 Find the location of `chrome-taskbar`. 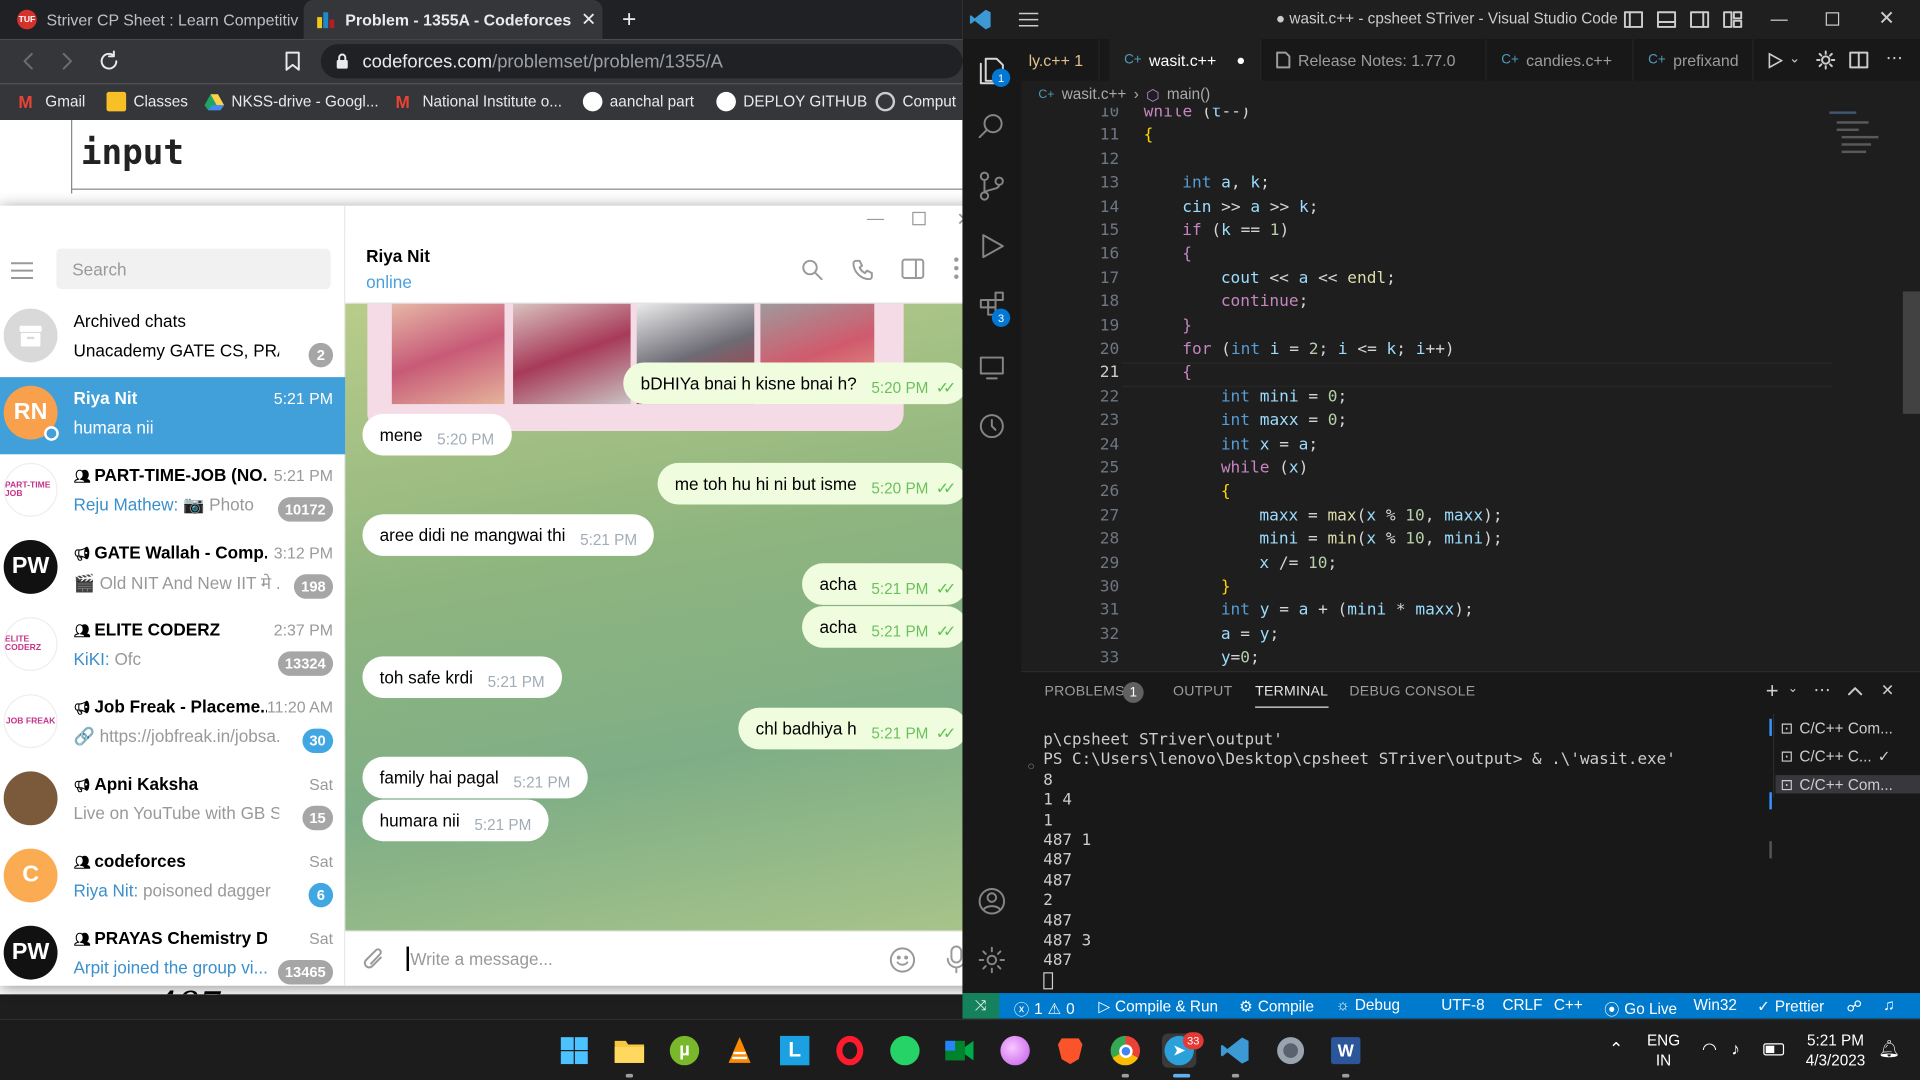

chrome-taskbar is located at coordinates (1125, 1050).